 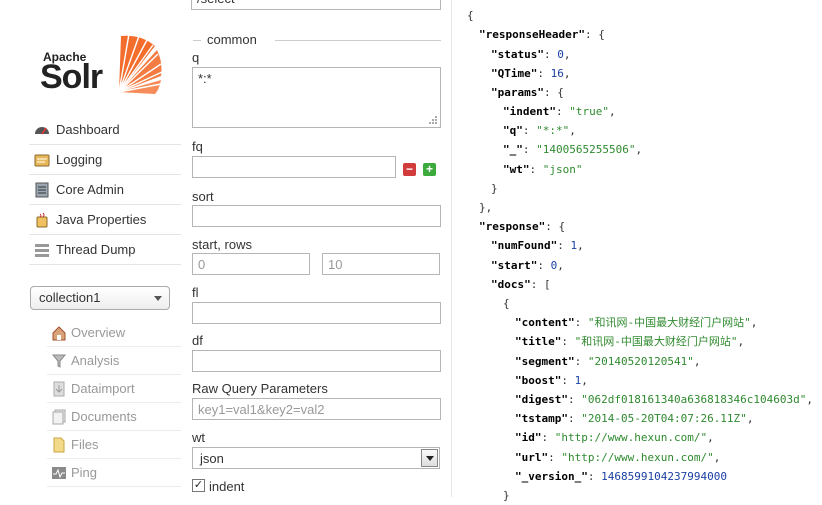 What do you see at coordinates (114, 473) in the screenshot?
I see `core-menu-ping: Ping` at bounding box center [114, 473].